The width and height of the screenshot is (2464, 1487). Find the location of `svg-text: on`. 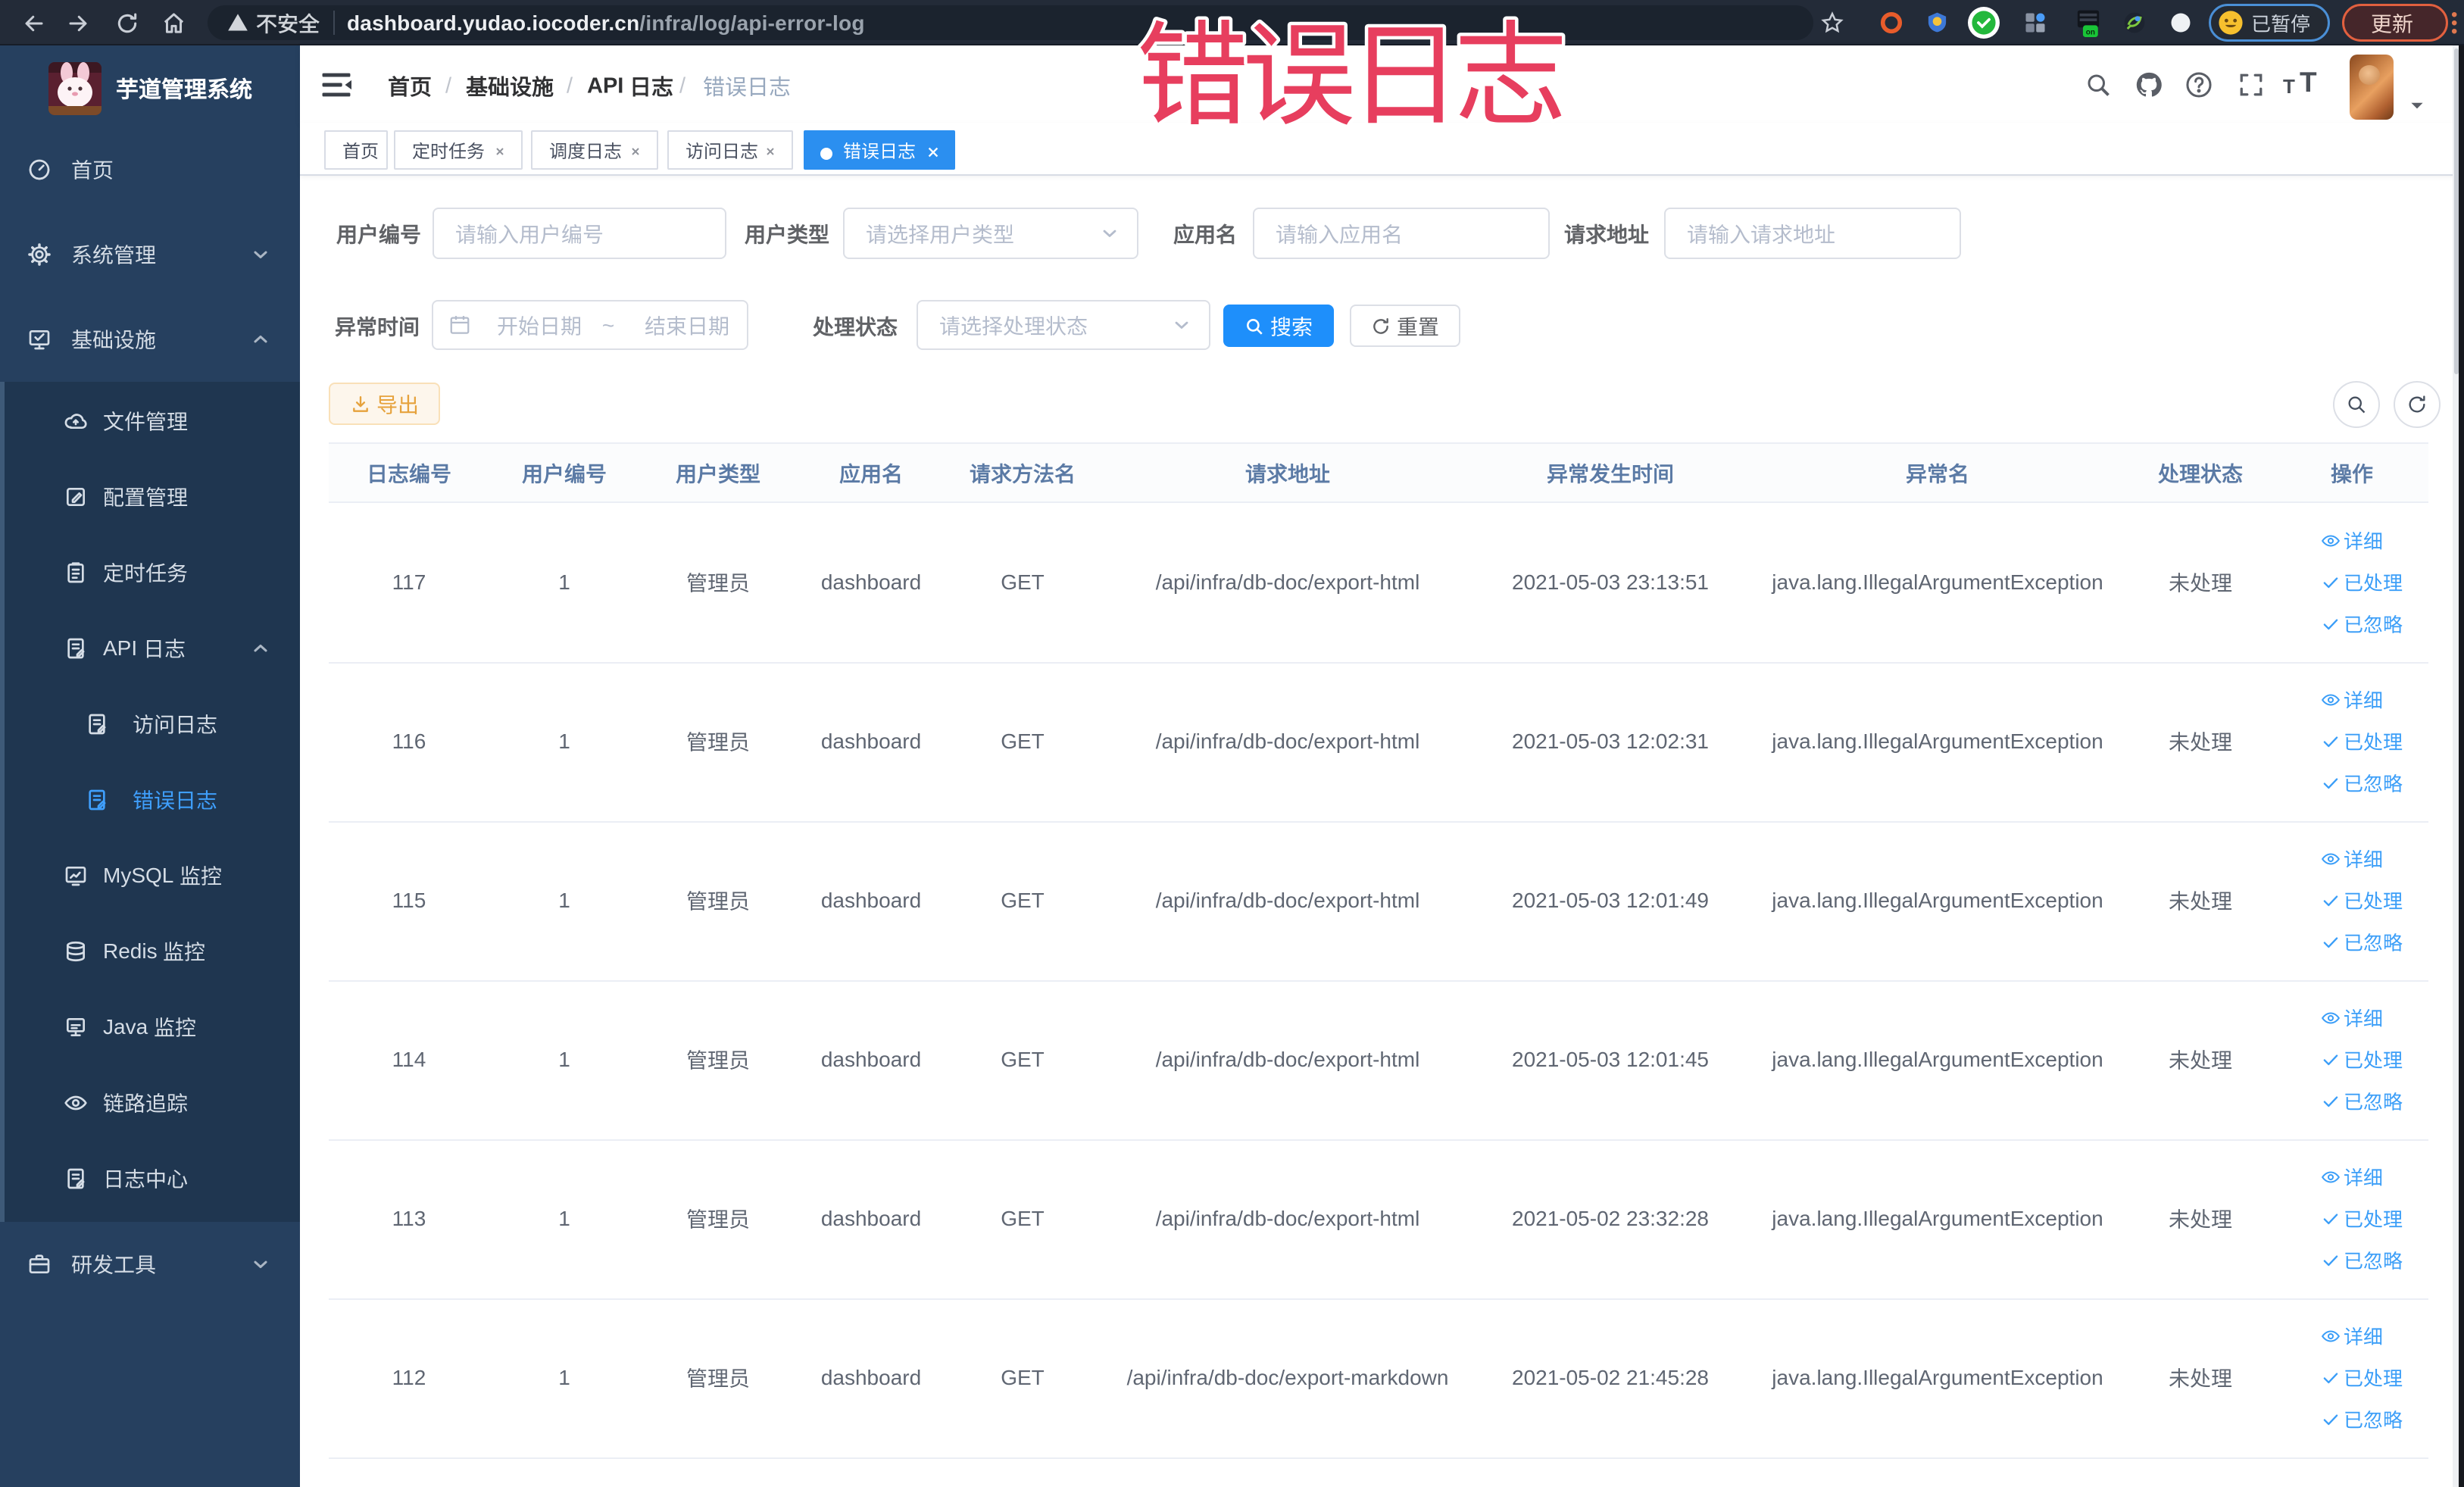

svg-text: on is located at coordinates (2090, 32).